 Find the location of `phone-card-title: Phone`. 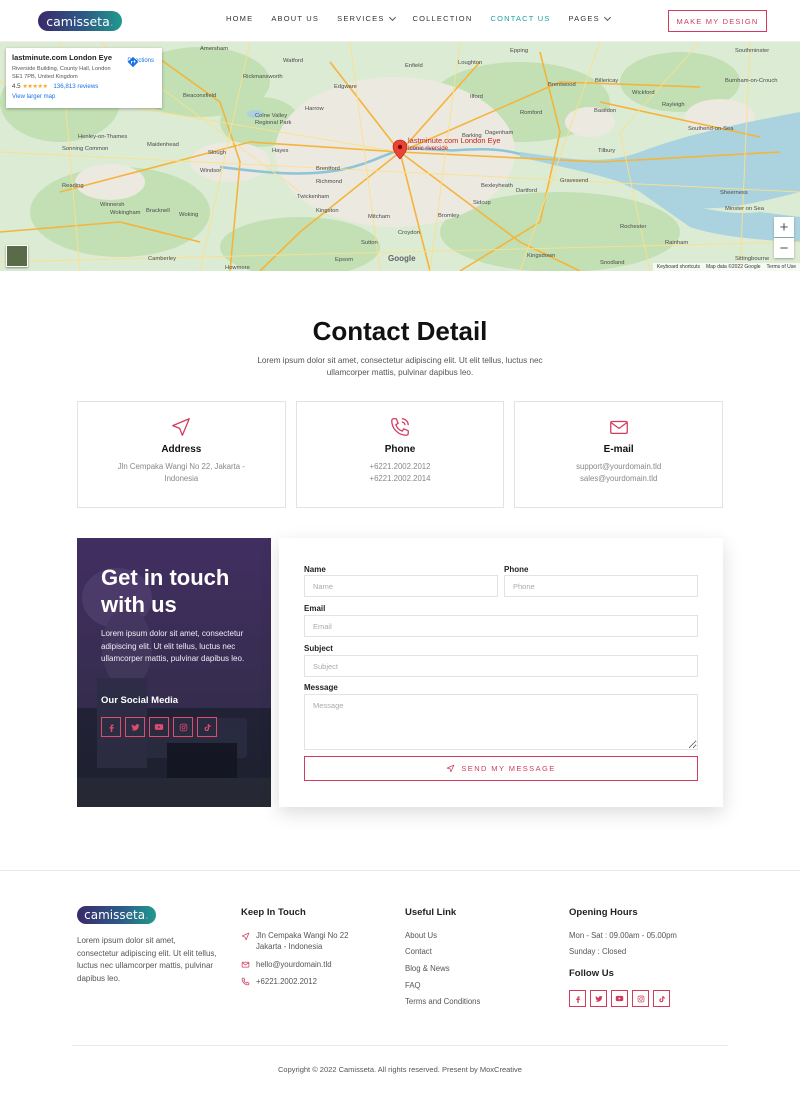

phone-card-title: Phone is located at coordinates (400, 449).